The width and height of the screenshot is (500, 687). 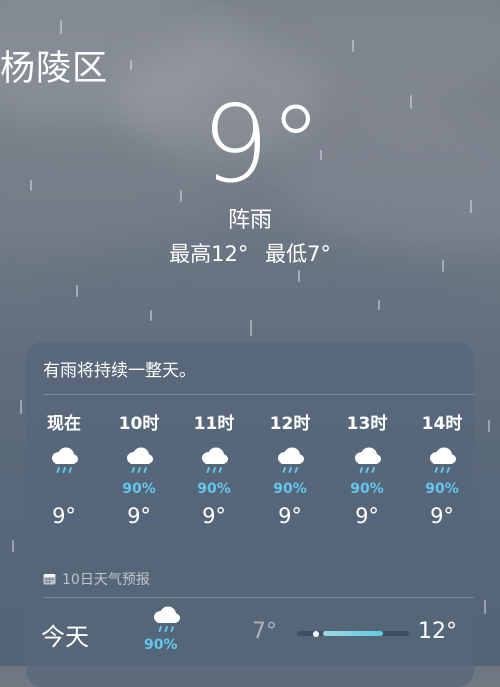 I want to click on low-temperature: 最低7°, so click(x=298, y=254).